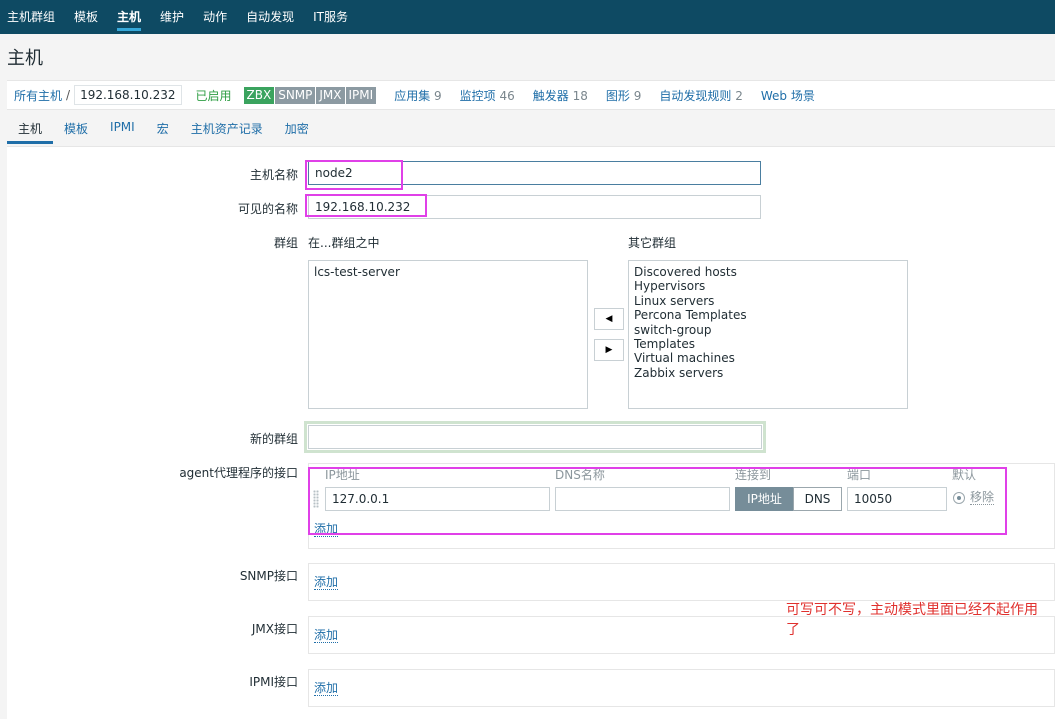  What do you see at coordinates (768, 344) in the screenshot?
I see `list-item: Templates` at bounding box center [768, 344].